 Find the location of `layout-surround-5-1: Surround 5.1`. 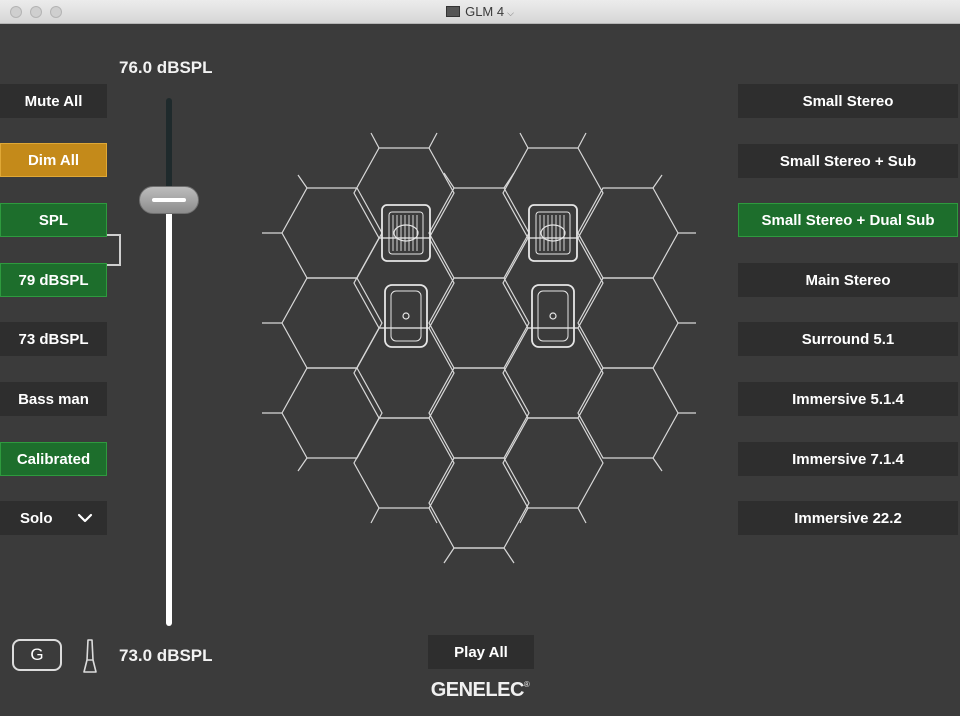

layout-surround-5-1: Surround 5.1 is located at coordinates (848, 339).